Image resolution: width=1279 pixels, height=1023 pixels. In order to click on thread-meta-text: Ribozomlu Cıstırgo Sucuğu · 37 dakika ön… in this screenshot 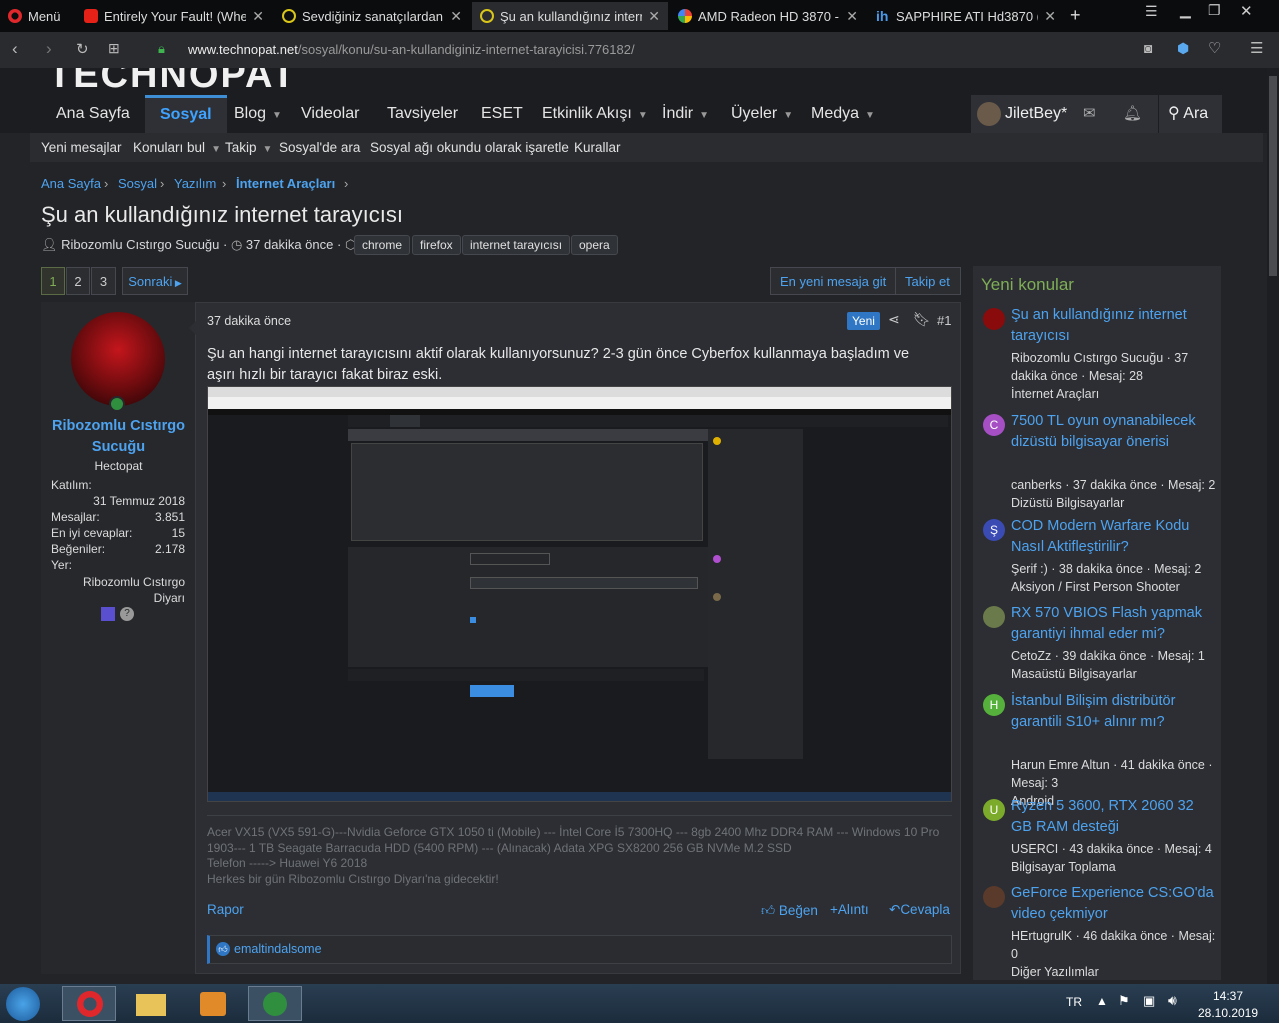, I will do `click(1099, 367)`.